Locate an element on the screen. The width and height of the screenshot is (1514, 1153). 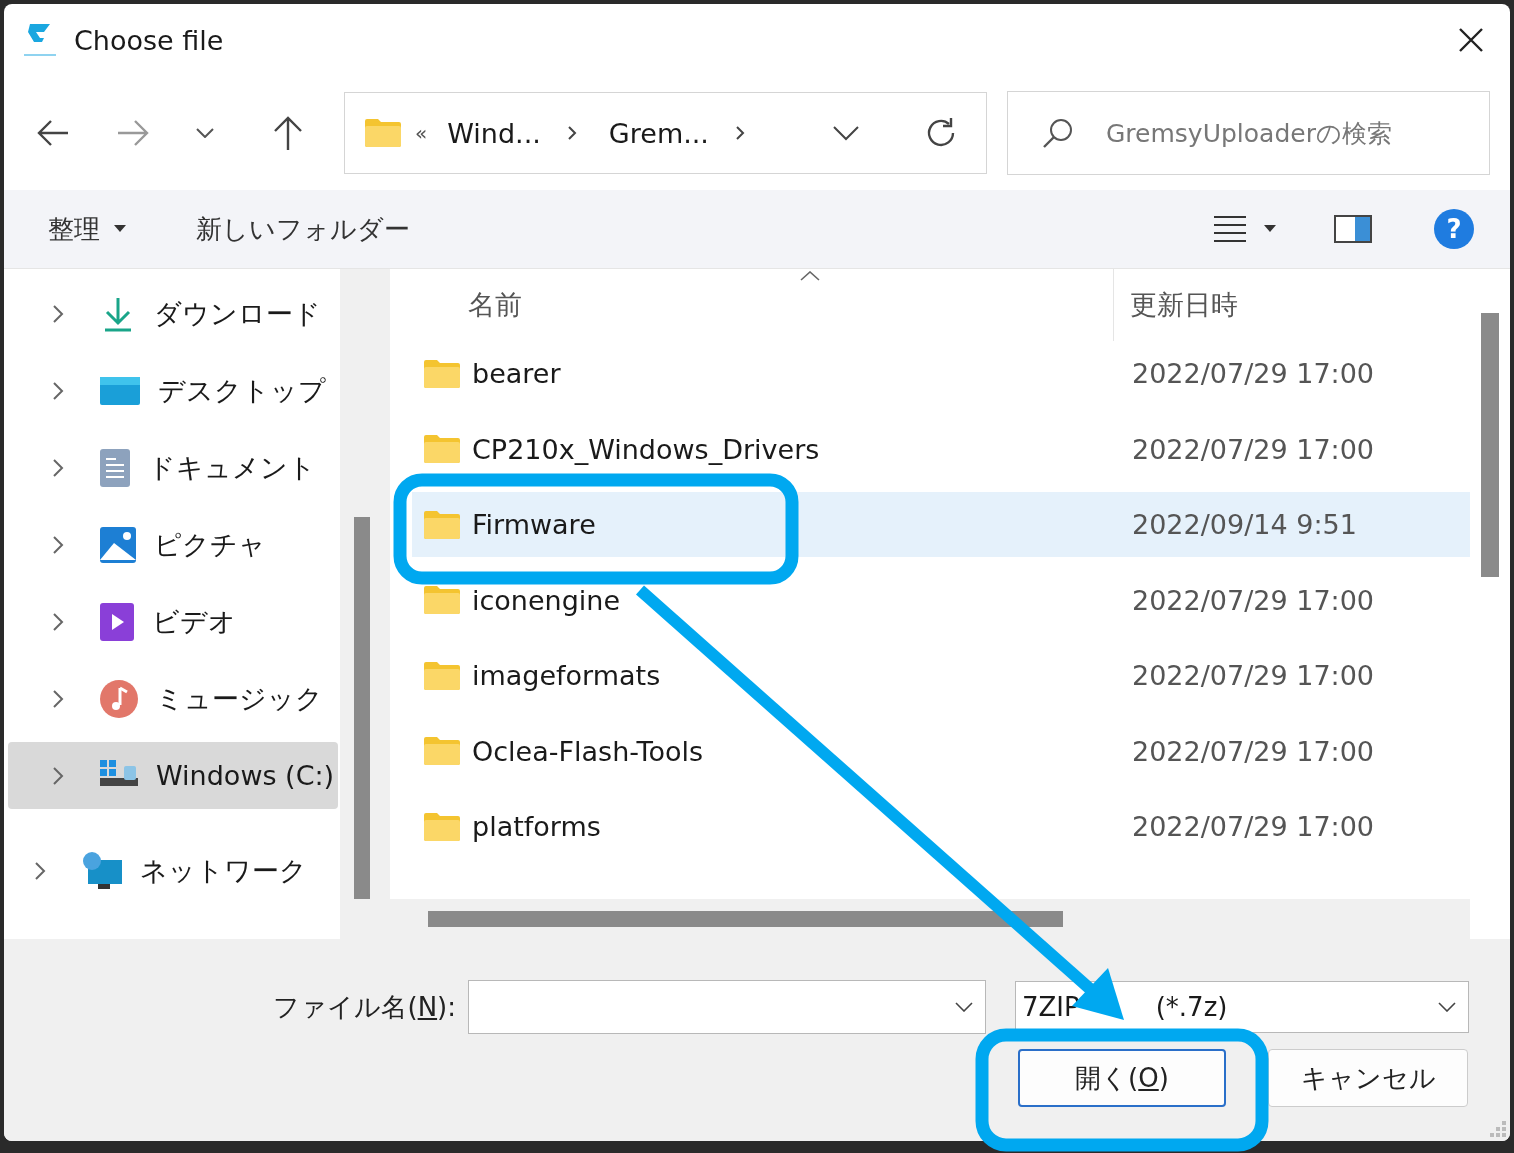
file-name: Firmware is located at coordinates (534, 524).